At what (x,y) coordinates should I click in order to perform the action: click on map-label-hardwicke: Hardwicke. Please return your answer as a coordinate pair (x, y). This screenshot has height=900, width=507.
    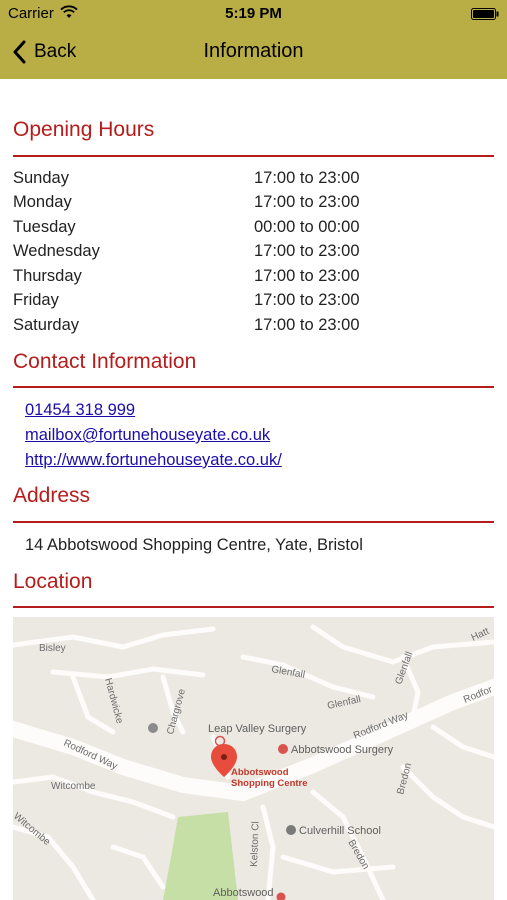
    Looking at the image, I should click on (113, 701).